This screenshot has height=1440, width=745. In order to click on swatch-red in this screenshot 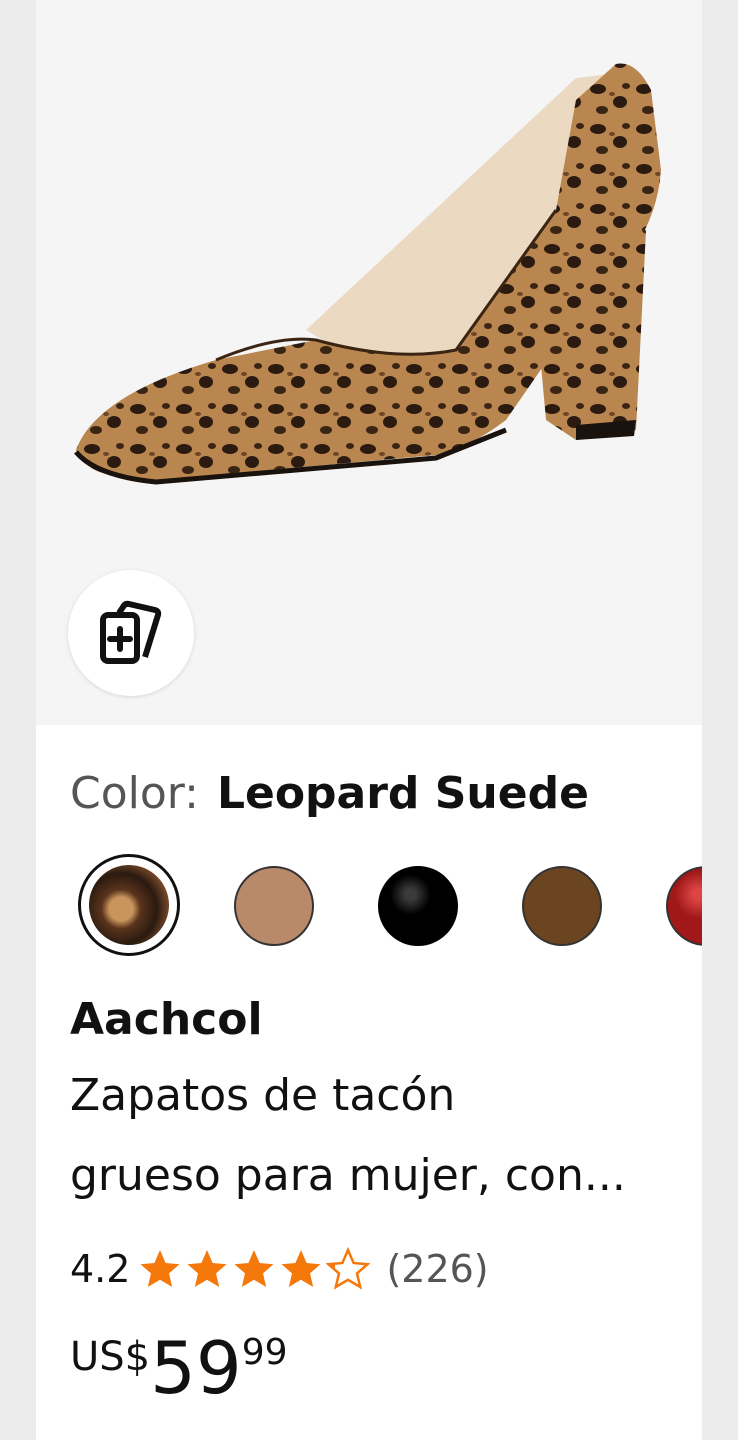, I will do `click(684, 906)`.